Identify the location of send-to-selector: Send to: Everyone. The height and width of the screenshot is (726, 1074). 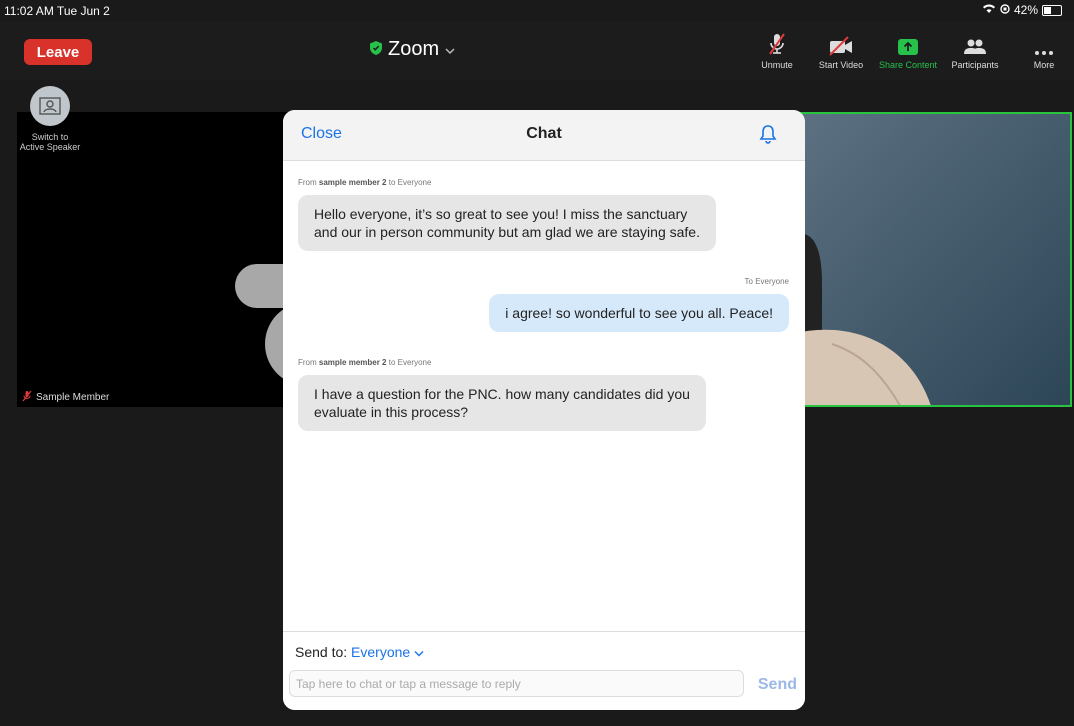
(359, 652).